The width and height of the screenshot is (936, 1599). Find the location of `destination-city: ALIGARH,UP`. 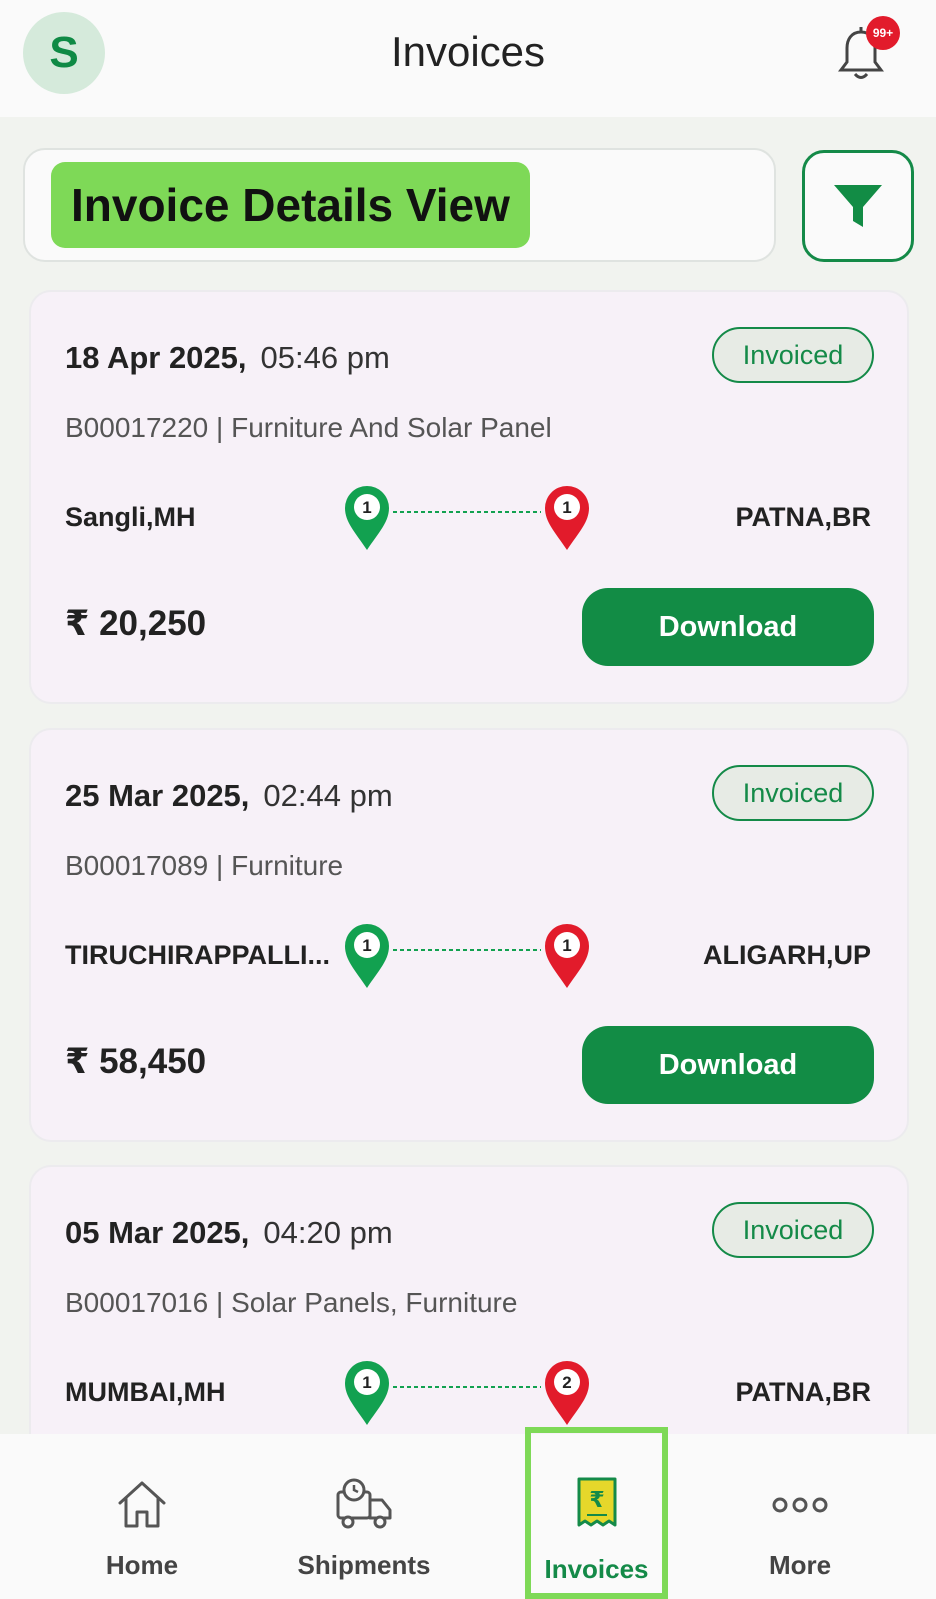

destination-city: ALIGARH,UP is located at coordinates (787, 955).